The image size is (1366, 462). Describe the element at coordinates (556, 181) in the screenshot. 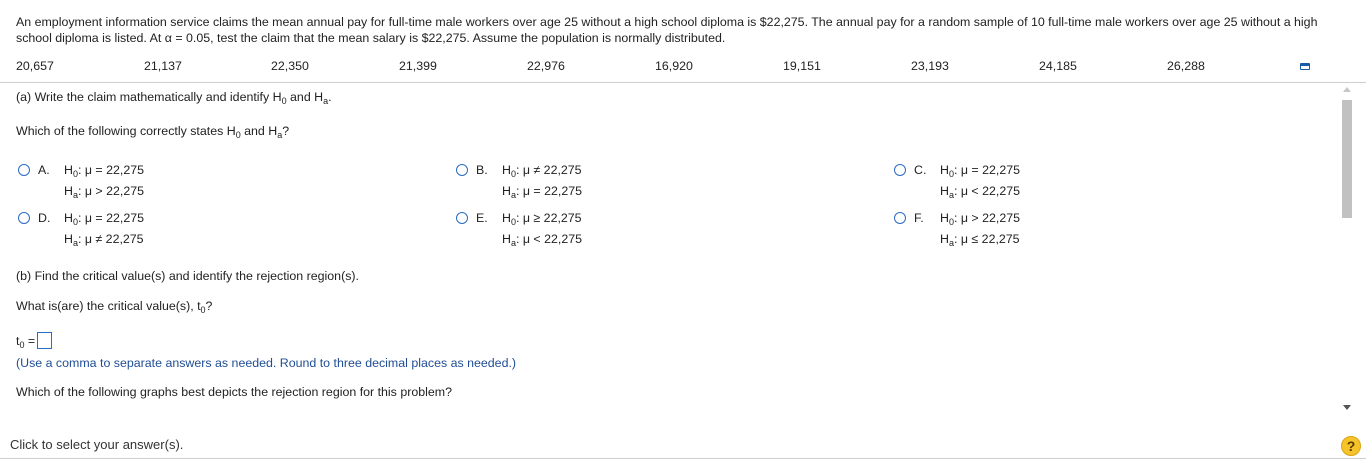

I see `option-b: B. H0: μ ≠ 22,275 Ha: μ = 22,275` at that location.